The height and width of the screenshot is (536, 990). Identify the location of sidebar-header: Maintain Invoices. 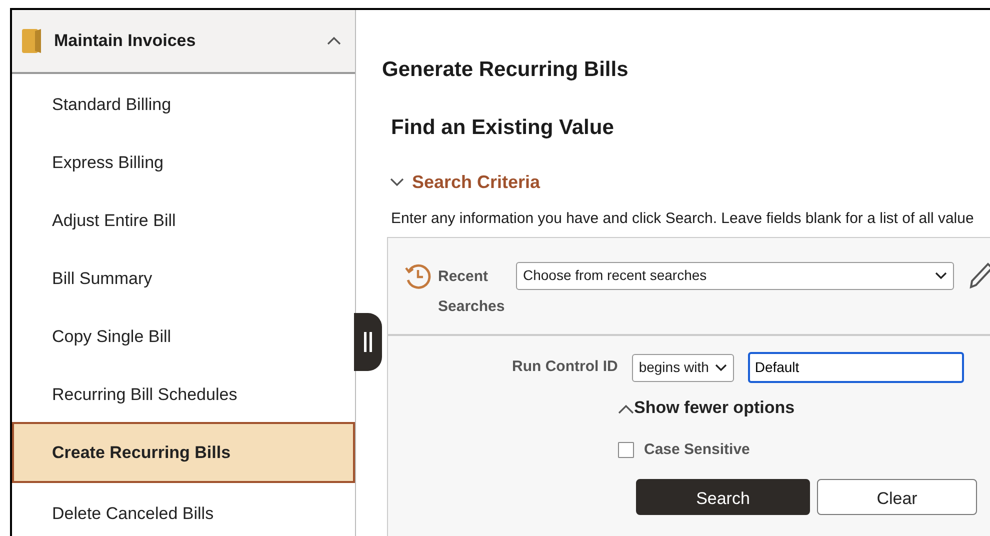
(183, 42).